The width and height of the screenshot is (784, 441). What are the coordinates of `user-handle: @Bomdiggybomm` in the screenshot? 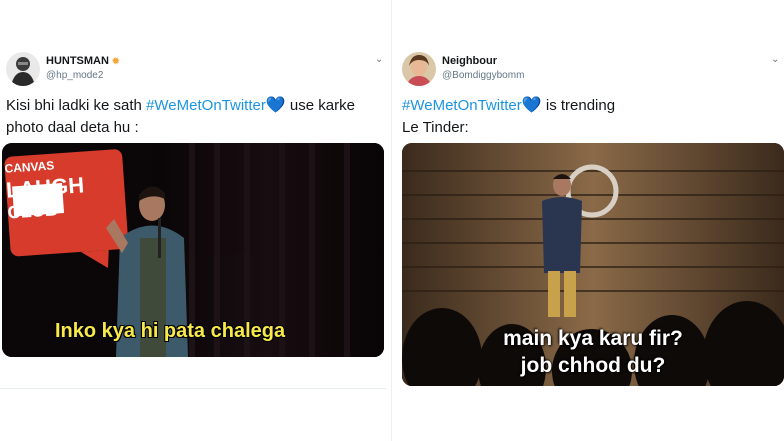 It's located at (483, 75).